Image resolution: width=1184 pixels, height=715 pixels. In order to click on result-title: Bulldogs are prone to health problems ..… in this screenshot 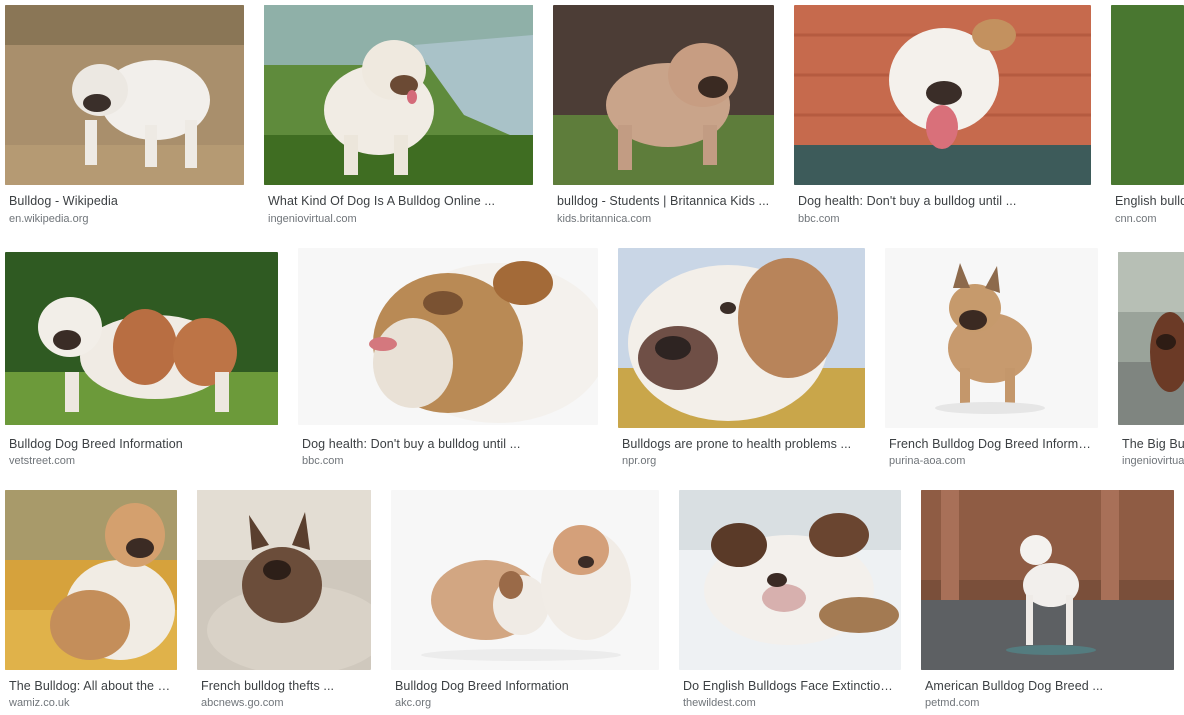, I will do `click(742, 444)`.